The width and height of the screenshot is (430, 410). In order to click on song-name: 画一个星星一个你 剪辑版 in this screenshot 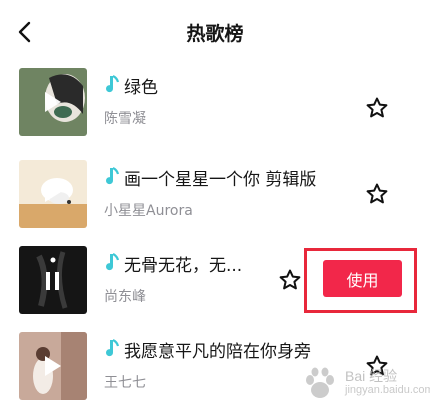, I will do `click(220, 179)`.